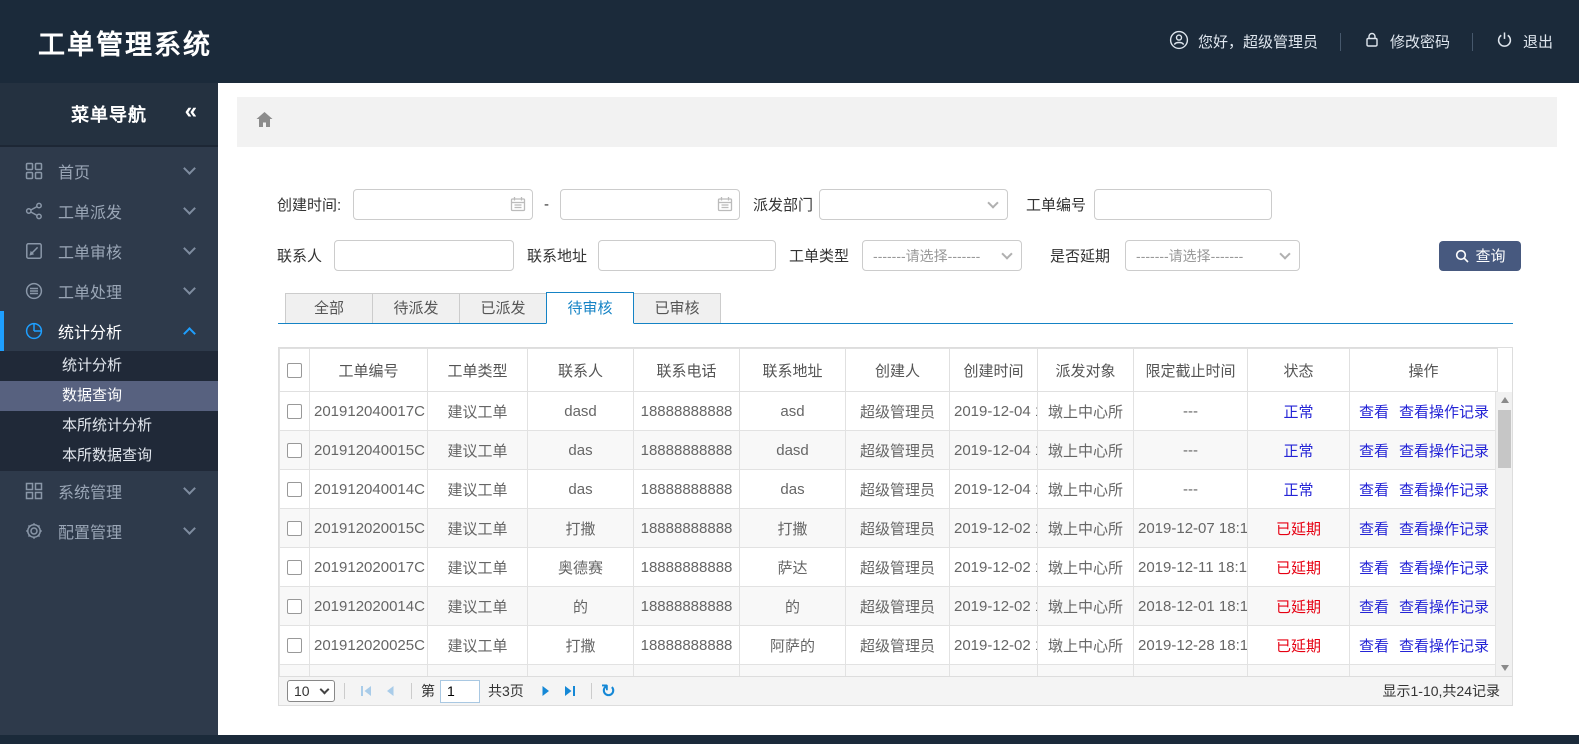 Image resolution: width=1579 pixels, height=744 pixels. I want to click on cell-address: asd, so click(792, 411).